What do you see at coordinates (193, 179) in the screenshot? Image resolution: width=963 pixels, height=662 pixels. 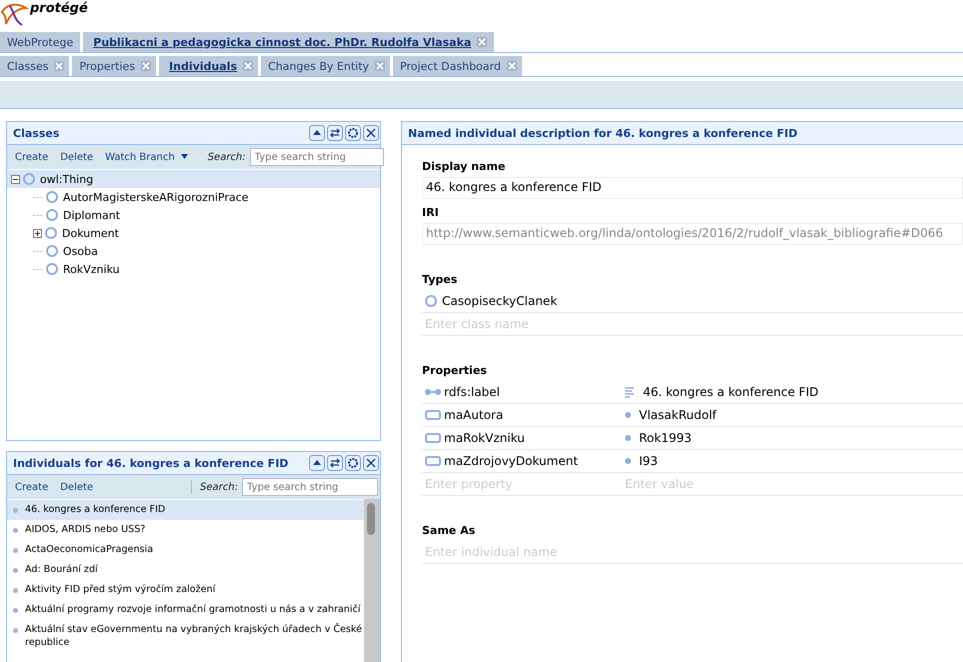 I see `tree-item: owl:Thing` at bounding box center [193, 179].